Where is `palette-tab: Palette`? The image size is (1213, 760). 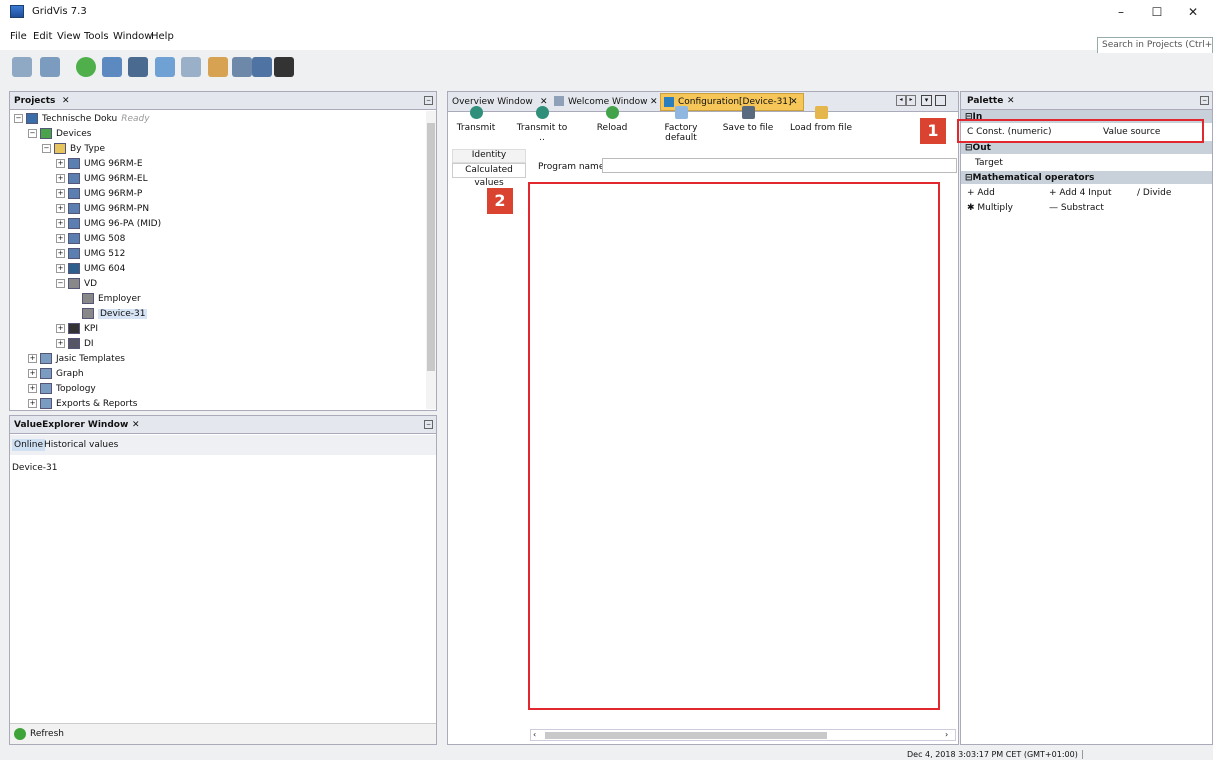 palette-tab: Palette is located at coordinates (985, 101).